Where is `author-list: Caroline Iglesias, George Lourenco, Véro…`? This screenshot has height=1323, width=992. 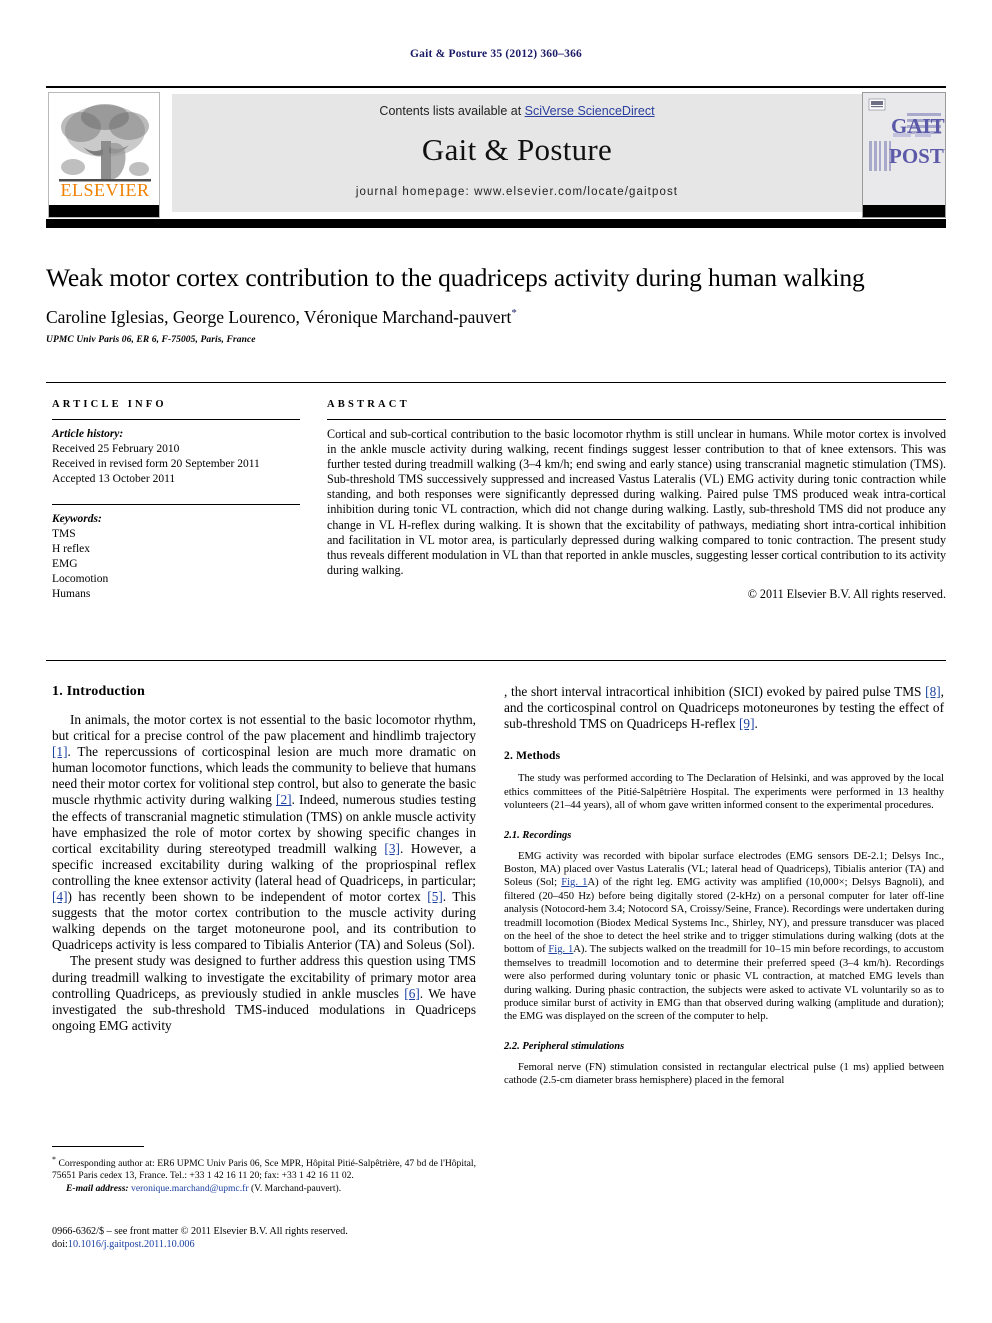
author-list: Caroline Iglesias, George Lourenco, Véro… is located at coordinates (496, 317).